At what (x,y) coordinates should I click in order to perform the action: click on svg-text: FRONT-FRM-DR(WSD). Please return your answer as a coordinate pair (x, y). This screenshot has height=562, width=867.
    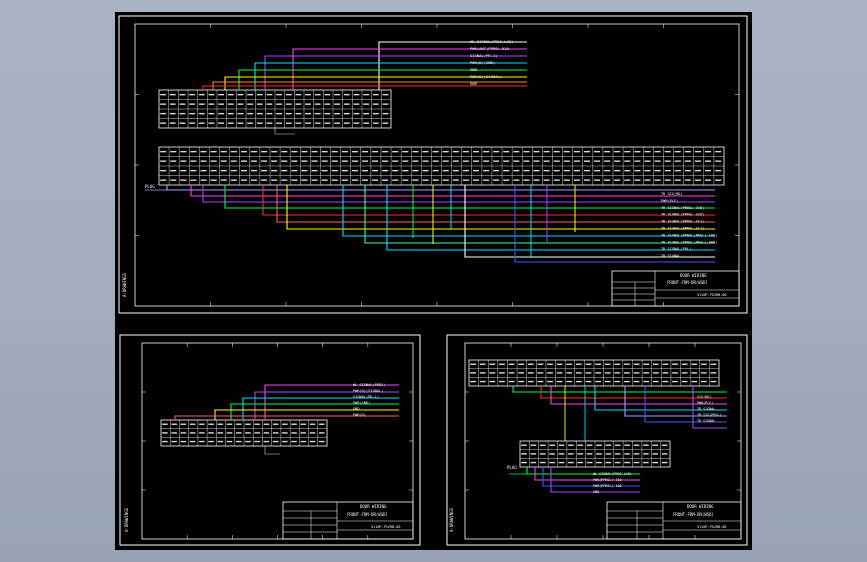
    Looking at the image, I should click on (367, 514).